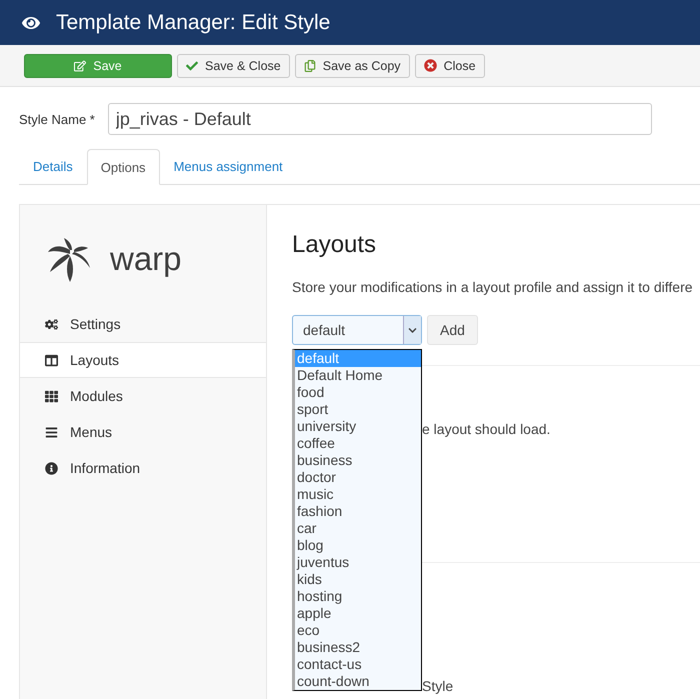 The image size is (700, 699). What do you see at coordinates (438, 686) in the screenshot?
I see `setting-text: Style` at bounding box center [438, 686].